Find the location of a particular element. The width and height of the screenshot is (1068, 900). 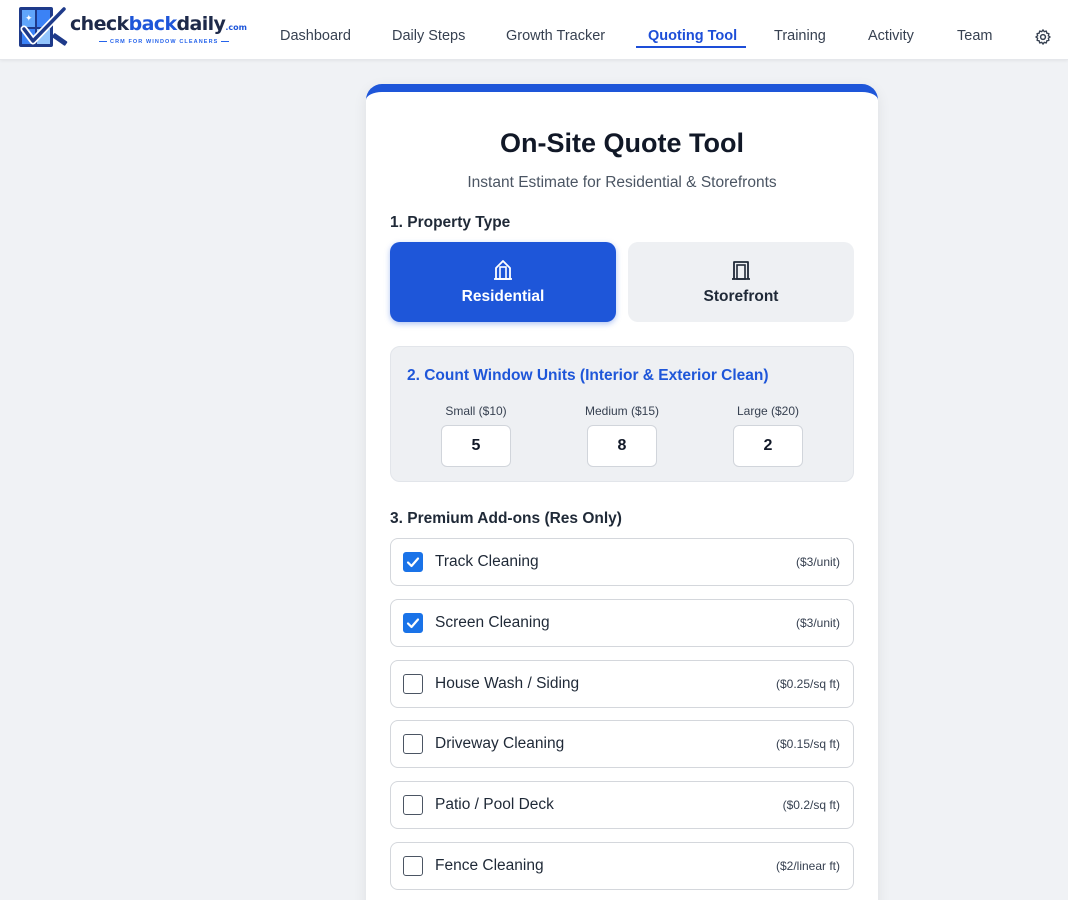

addons-heading: 3. Premium Add-ons (Res Only) is located at coordinates (506, 518).